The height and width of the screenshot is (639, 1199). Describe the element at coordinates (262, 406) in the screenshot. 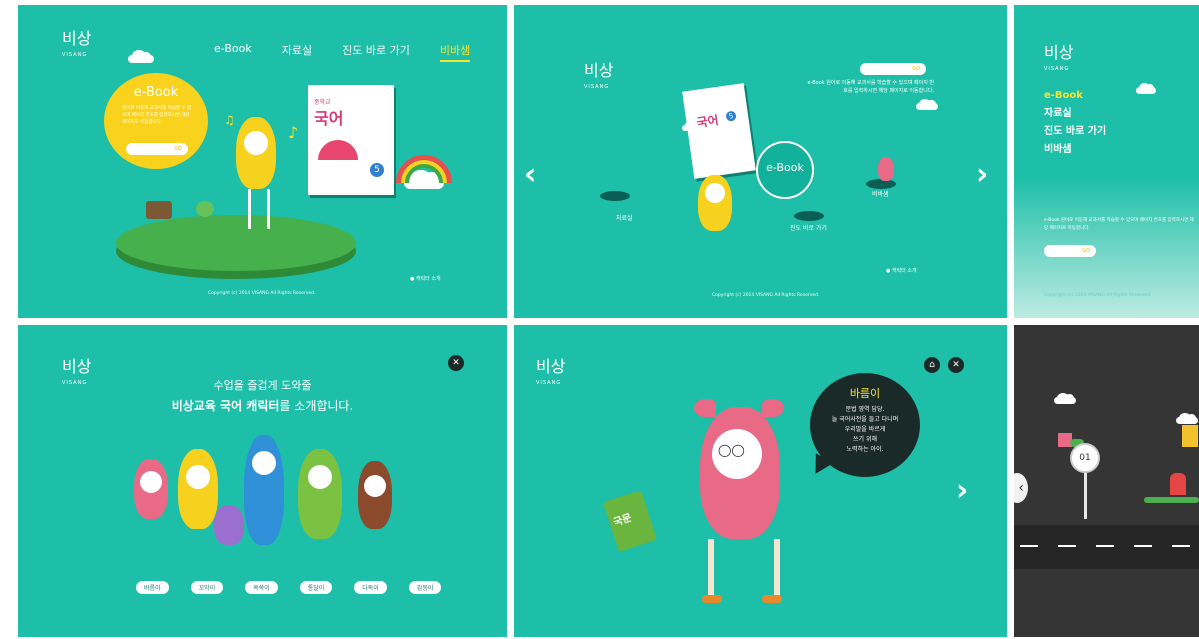

I see `intro-heading-line2: 비상교육 국어 캐릭터를 소개합니다.` at that location.